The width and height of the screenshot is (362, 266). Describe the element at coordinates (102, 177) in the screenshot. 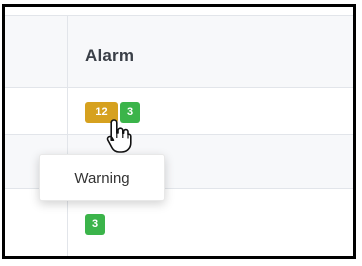

I see `tooltip-warning: Warning` at that location.